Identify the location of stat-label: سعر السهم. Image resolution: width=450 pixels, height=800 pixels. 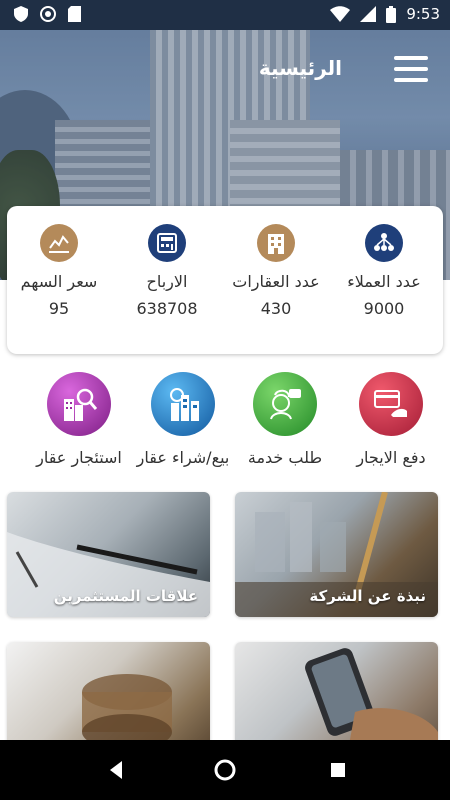
(59, 281).